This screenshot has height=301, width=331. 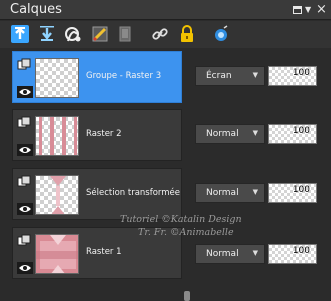 What do you see at coordinates (20, 34) in the screenshot?
I see `new-layer-icon` at bounding box center [20, 34].